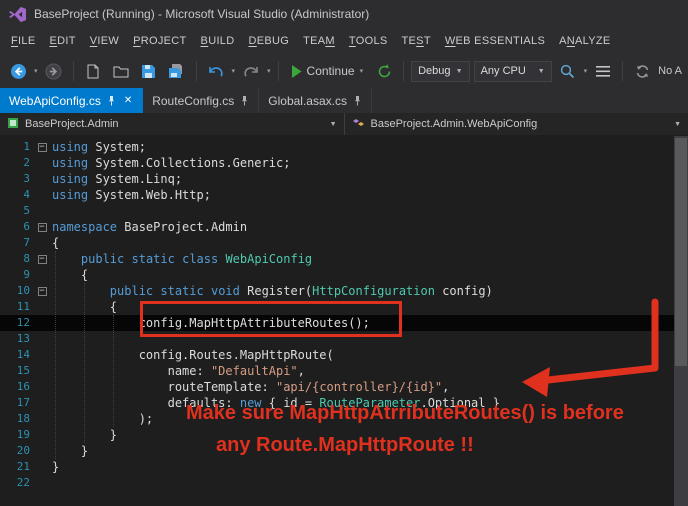  I want to click on vertical-scrollbar, so click(681, 321).